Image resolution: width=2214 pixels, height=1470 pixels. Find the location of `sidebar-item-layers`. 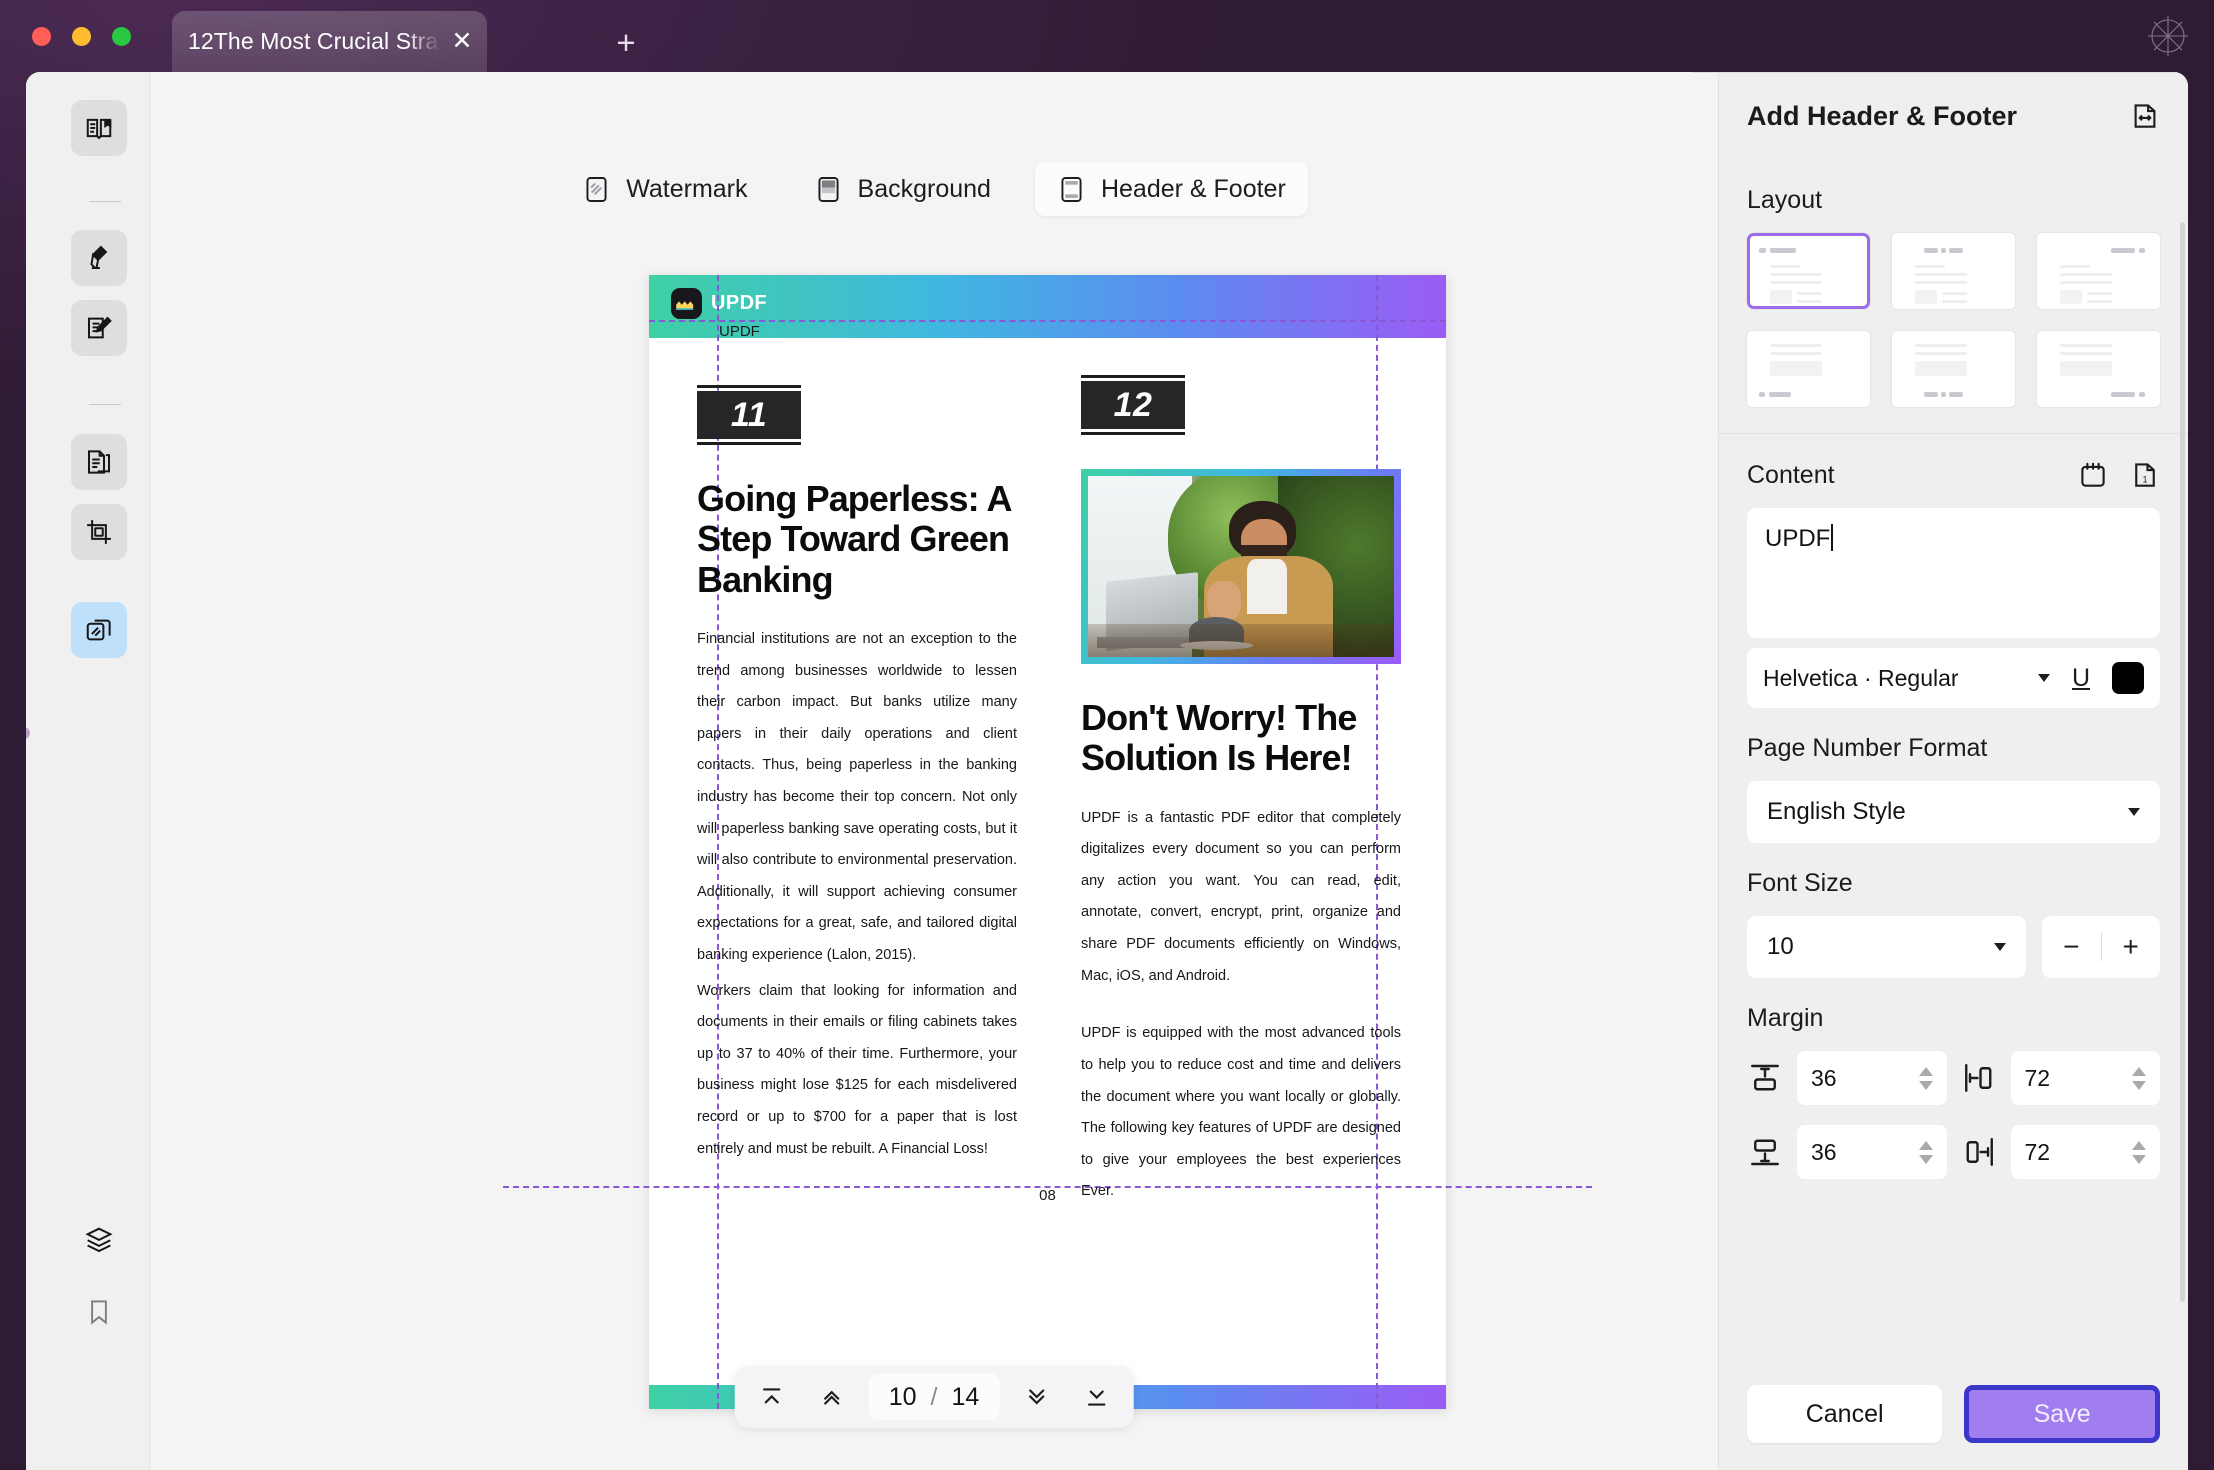

sidebar-item-layers is located at coordinates (99, 1240).